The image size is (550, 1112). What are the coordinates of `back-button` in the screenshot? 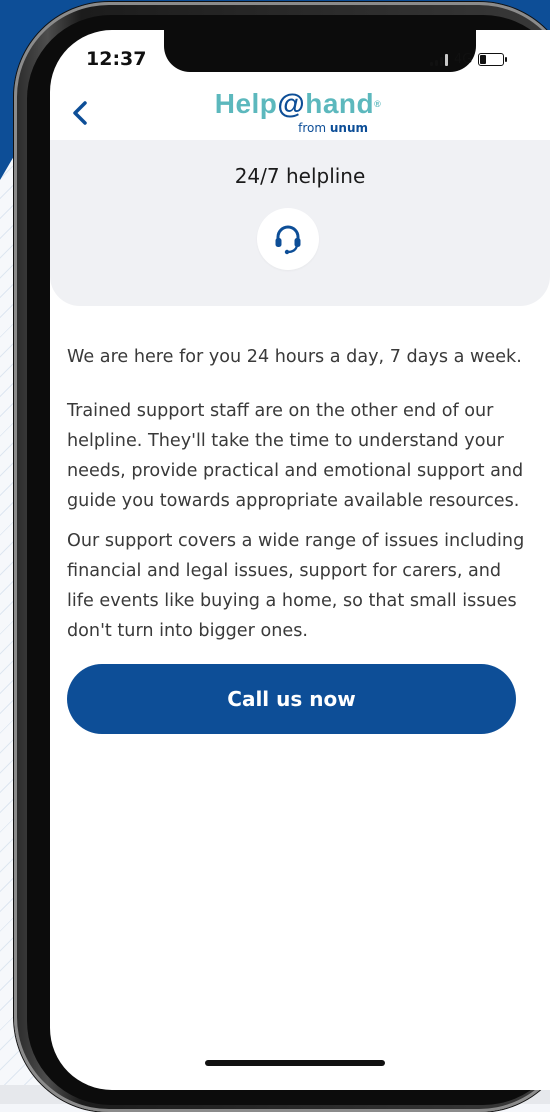 It's located at (81, 113).